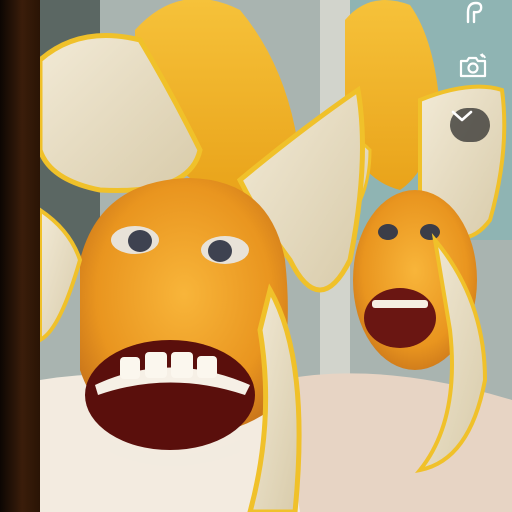  Describe the element at coordinates (462, 116) in the screenshot. I see `chevron-down-icon` at that location.